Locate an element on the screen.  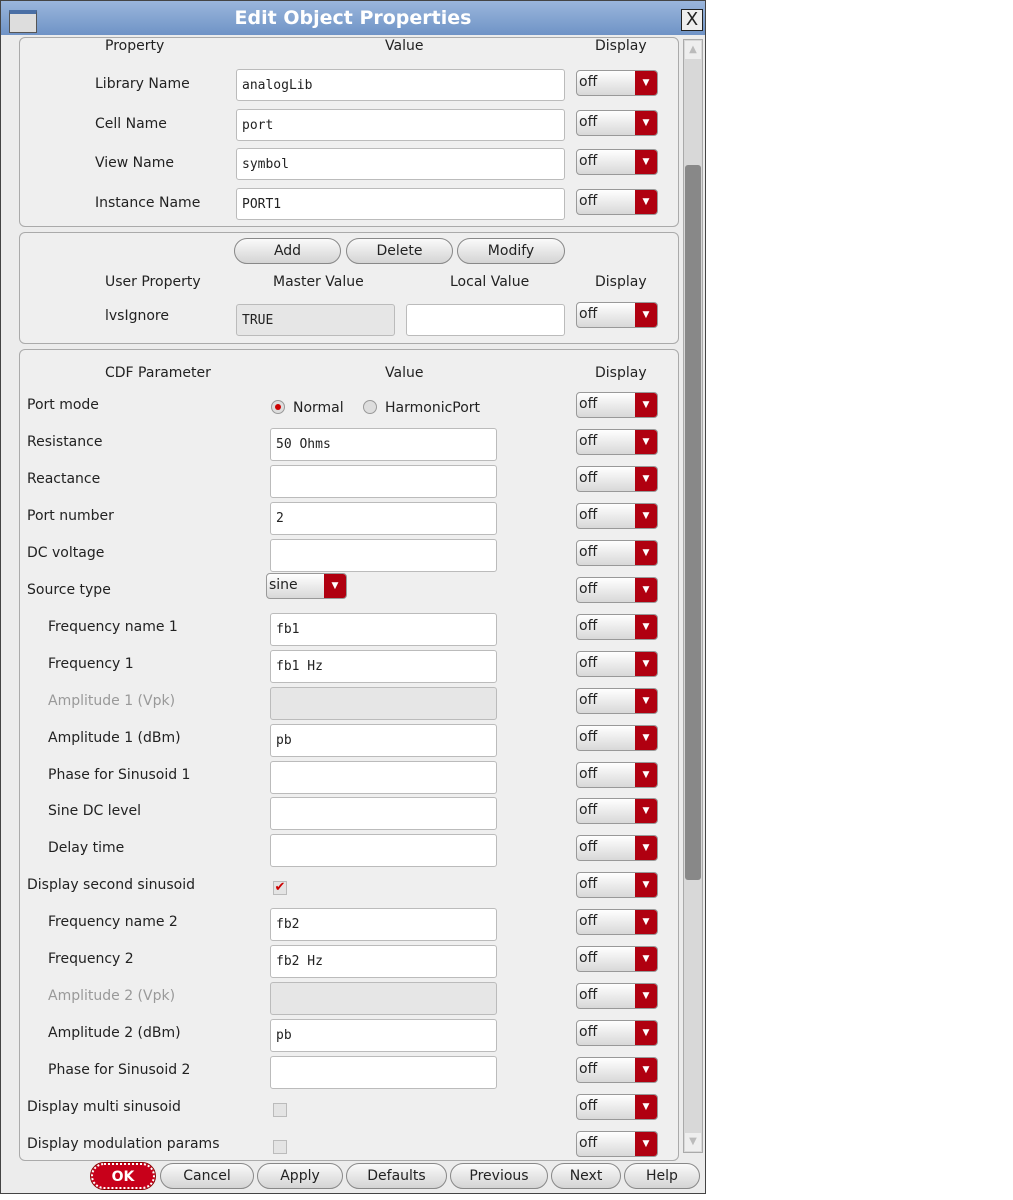
radio-harmonicport is located at coordinates (370, 407).